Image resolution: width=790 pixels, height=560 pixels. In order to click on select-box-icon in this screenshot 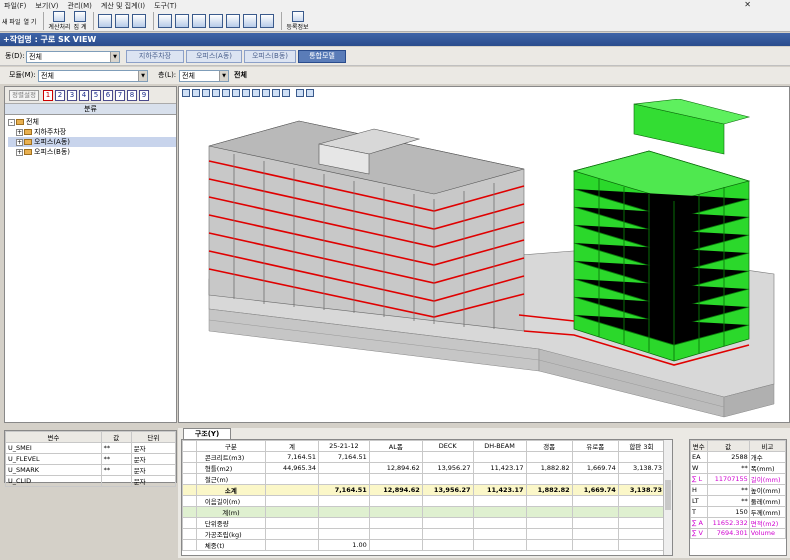, I will do `click(165, 21)`.